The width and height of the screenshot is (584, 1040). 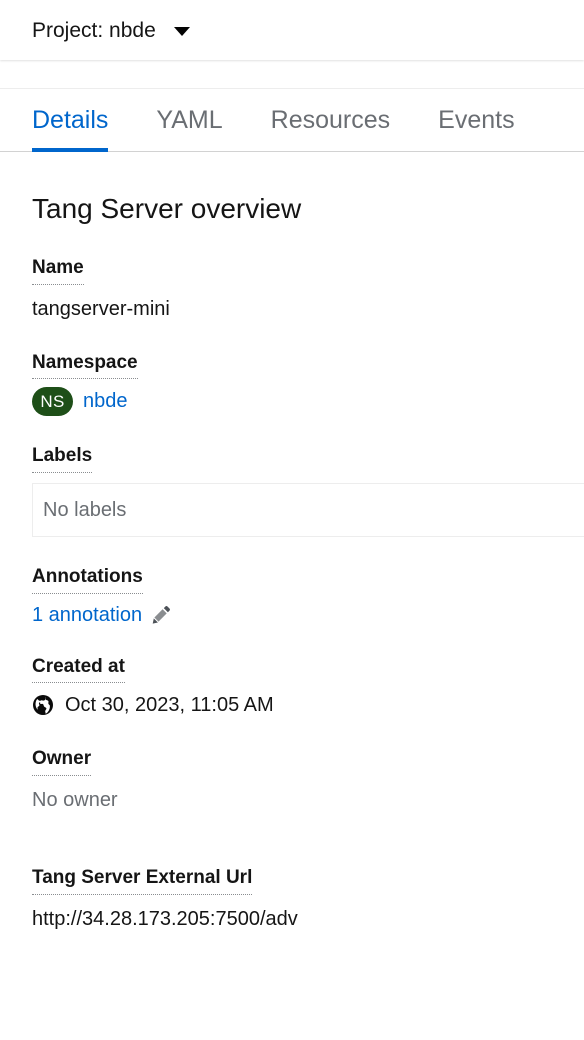 What do you see at coordinates (165, 918) in the screenshot?
I see `field-external-url-value: http://34.28.173.205:7500/adv` at bounding box center [165, 918].